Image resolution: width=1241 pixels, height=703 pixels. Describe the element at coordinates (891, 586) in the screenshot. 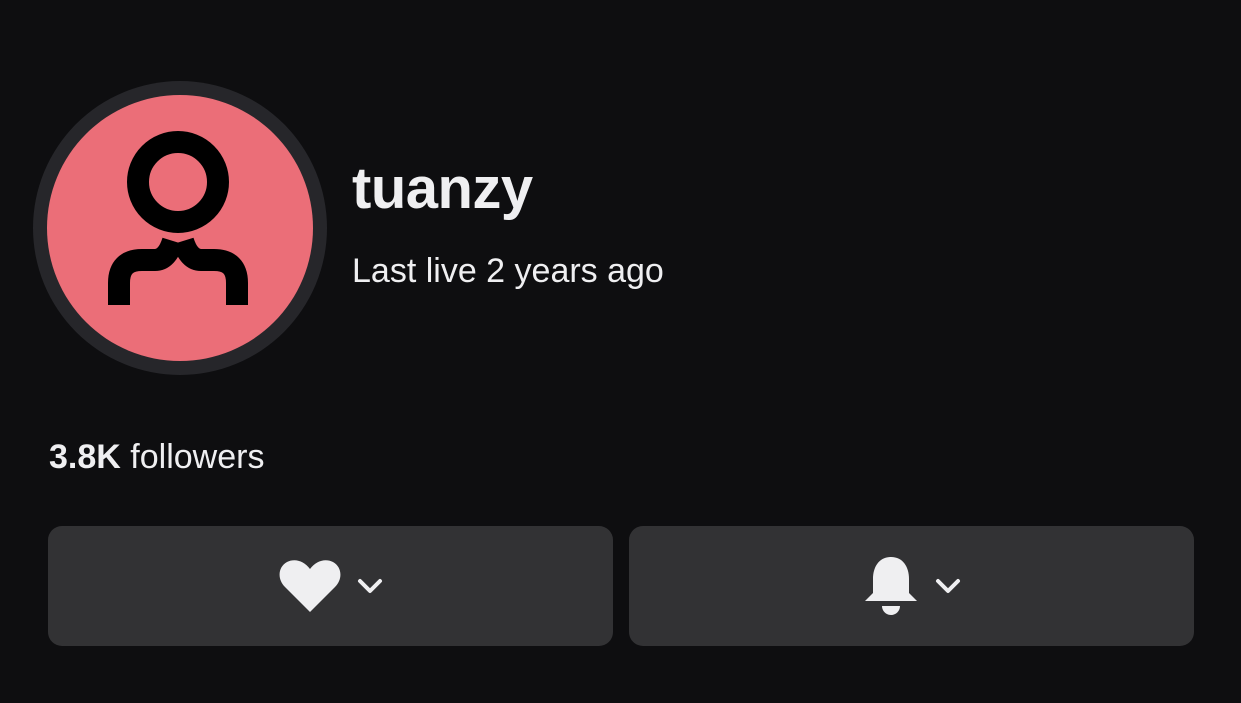

I see `bell-icon` at that location.